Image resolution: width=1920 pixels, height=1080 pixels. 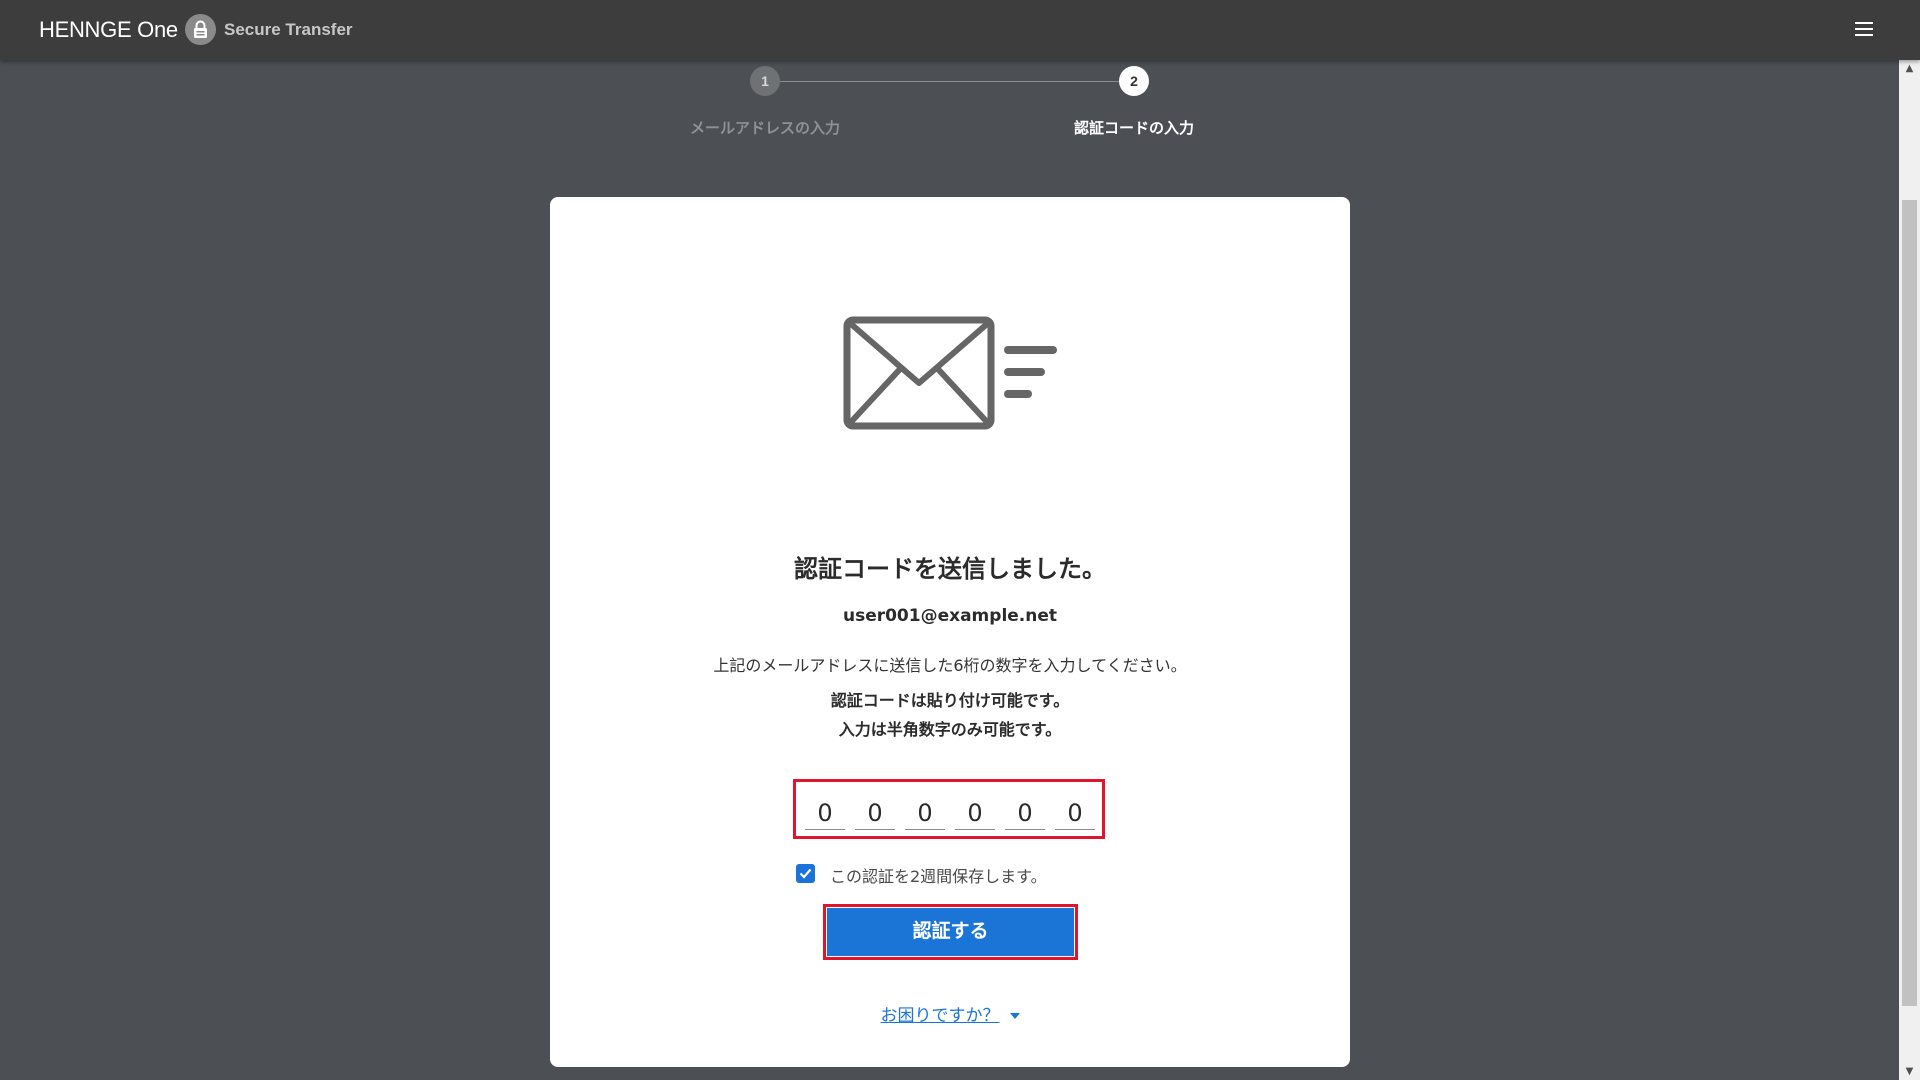 I want to click on mail-sent-icon, so click(x=950, y=376).